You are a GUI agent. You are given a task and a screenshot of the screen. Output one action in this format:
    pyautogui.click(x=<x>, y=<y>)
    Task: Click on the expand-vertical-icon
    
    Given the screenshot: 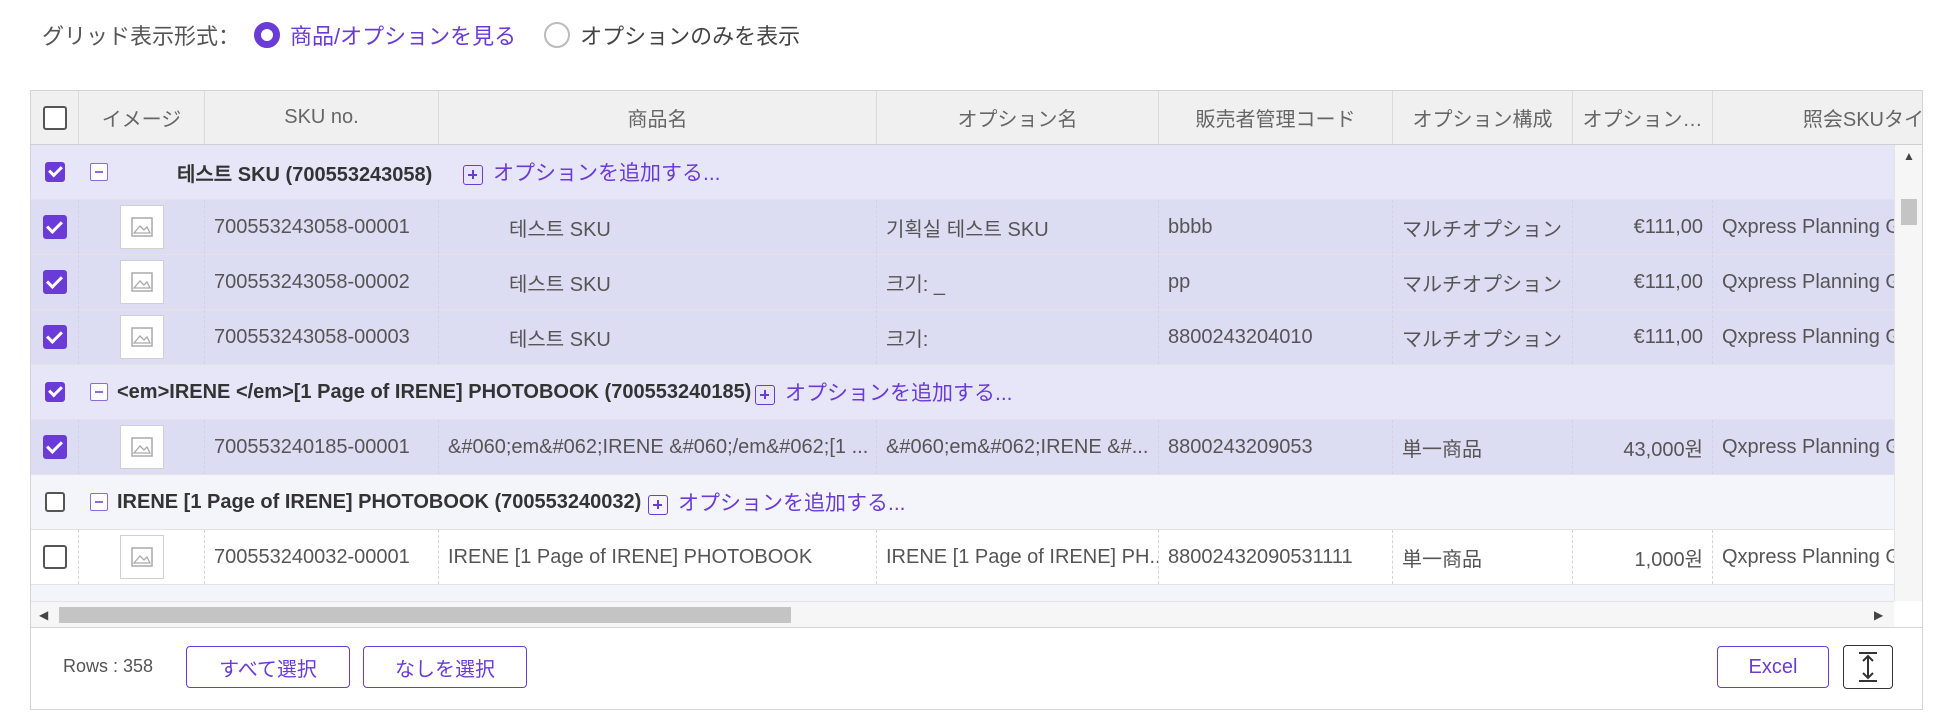 What is the action you would take?
    pyautogui.click(x=1868, y=667)
    